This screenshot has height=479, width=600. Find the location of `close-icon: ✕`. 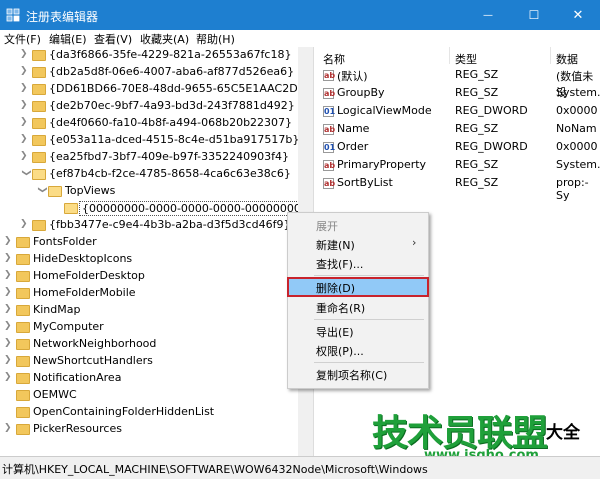

close-icon: ✕ is located at coordinates (578, 15).